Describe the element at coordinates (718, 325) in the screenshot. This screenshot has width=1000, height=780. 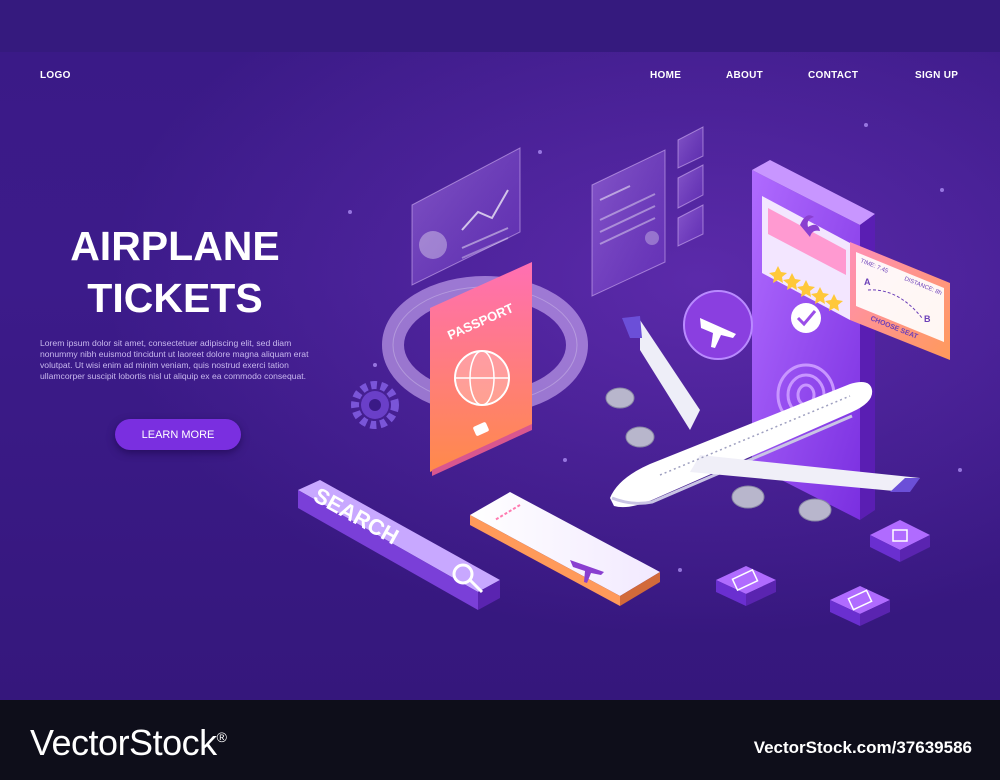
I see `airplane-icon` at that location.